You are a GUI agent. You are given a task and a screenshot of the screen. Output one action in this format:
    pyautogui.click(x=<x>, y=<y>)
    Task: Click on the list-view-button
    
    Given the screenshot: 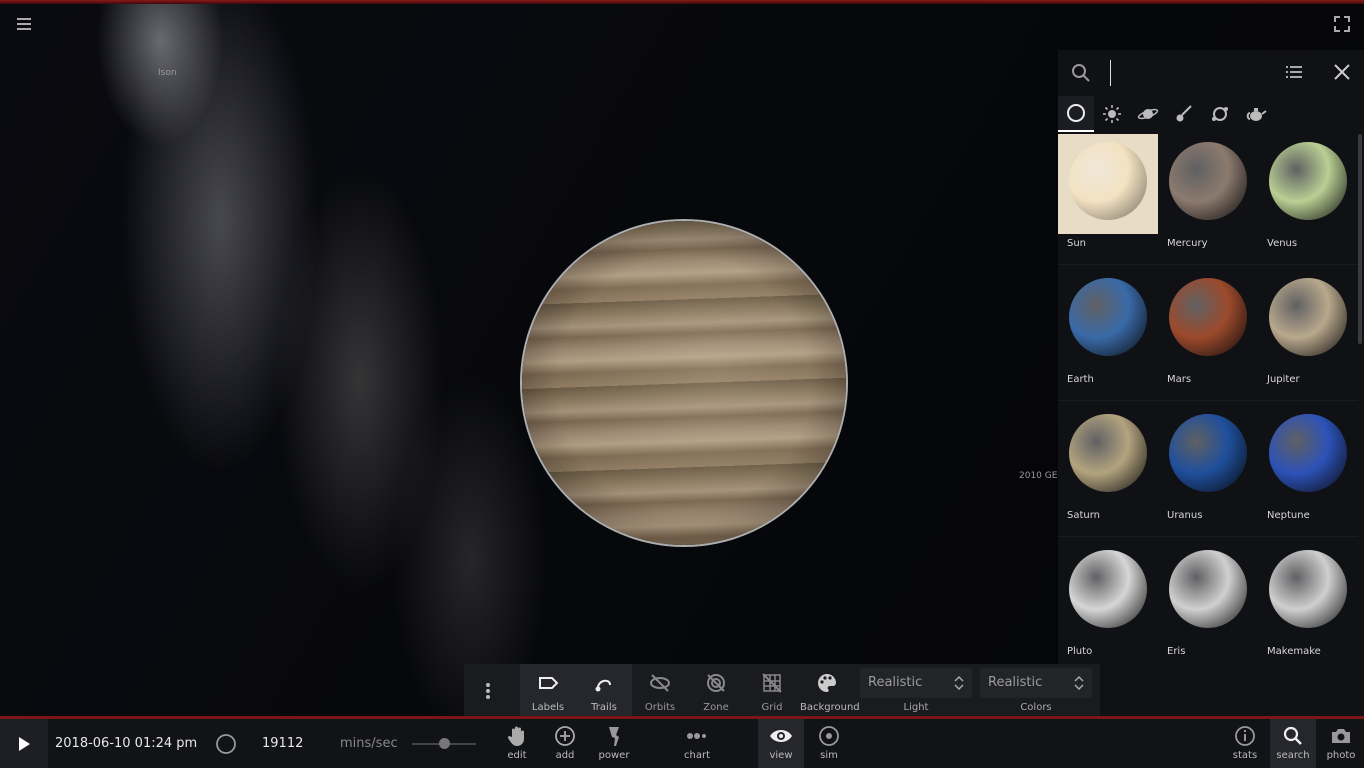 What is the action you would take?
    pyautogui.click(x=1294, y=72)
    